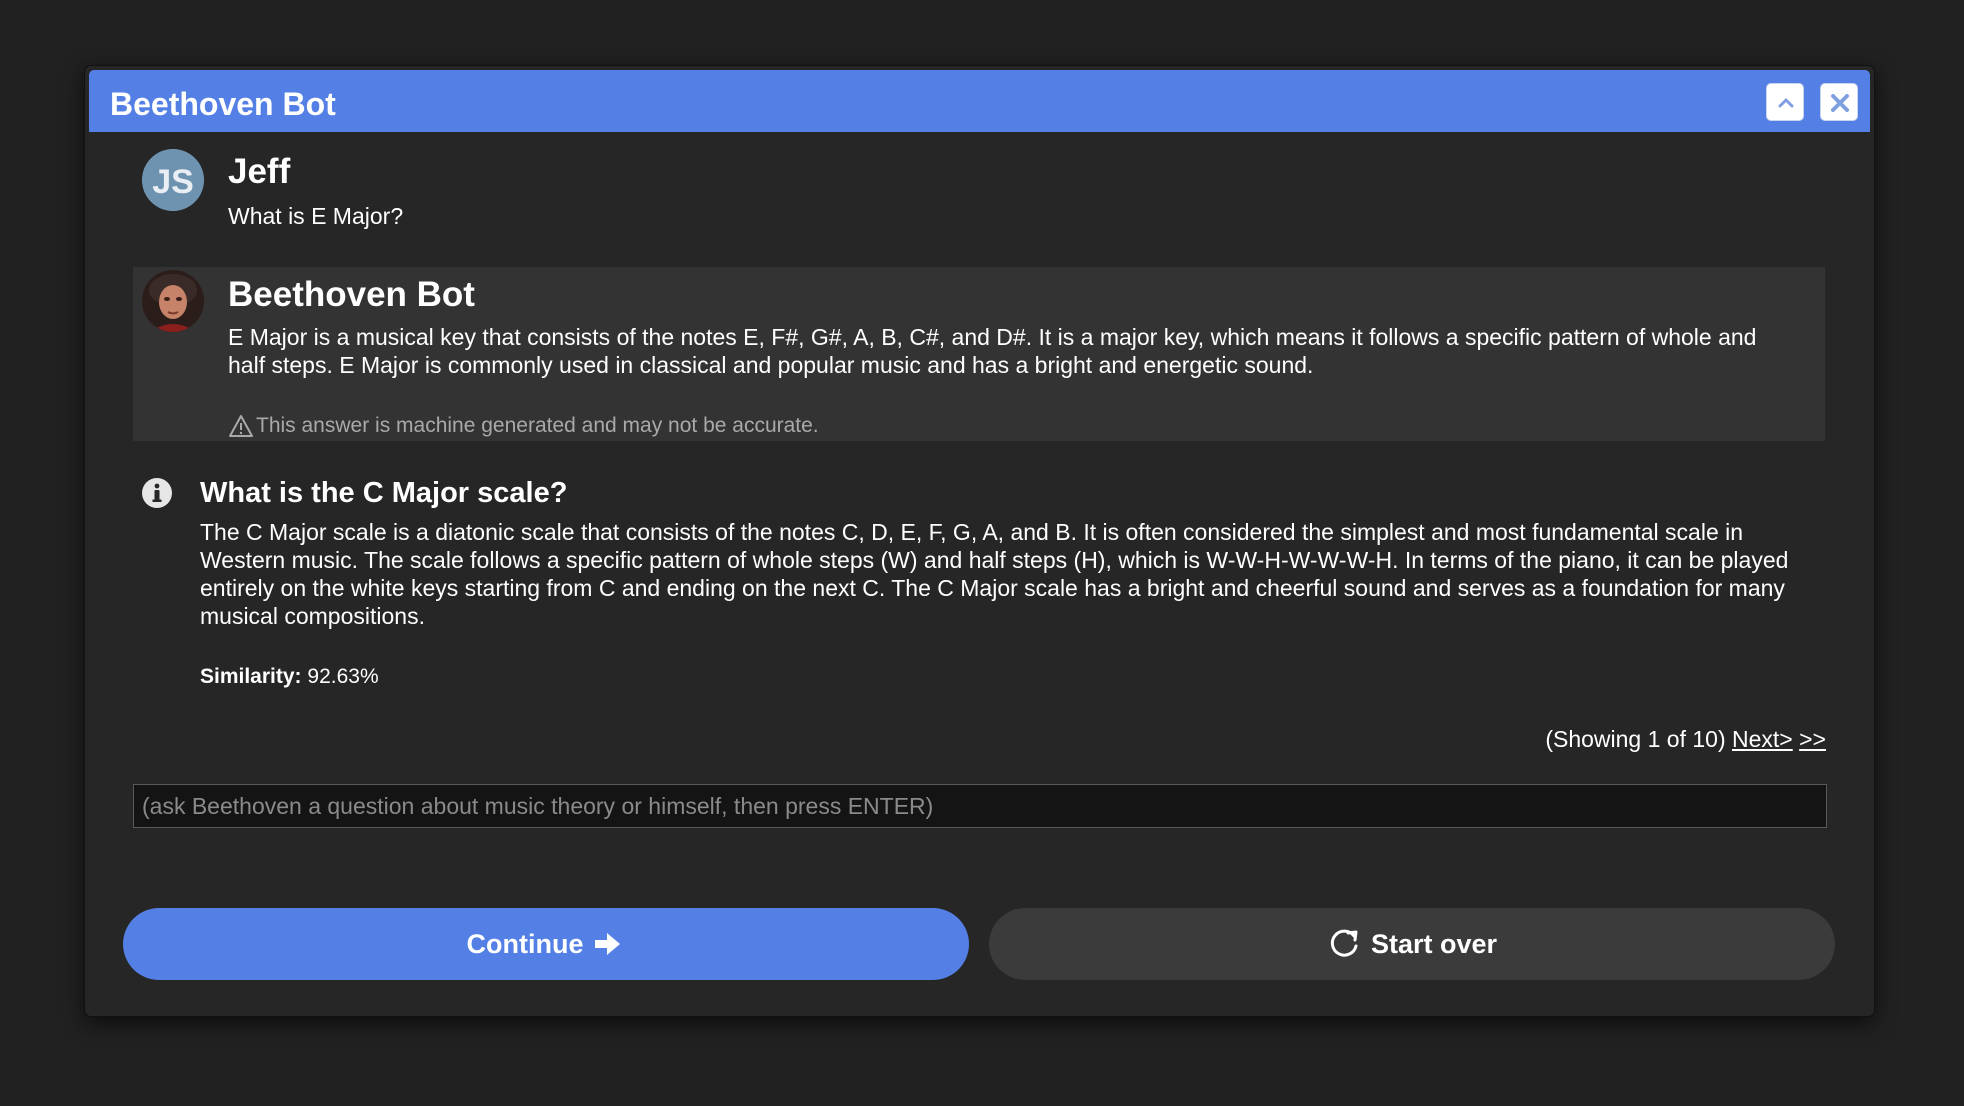  What do you see at coordinates (343, 676) in the screenshot?
I see `similarity-value: 92.63%` at bounding box center [343, 676].